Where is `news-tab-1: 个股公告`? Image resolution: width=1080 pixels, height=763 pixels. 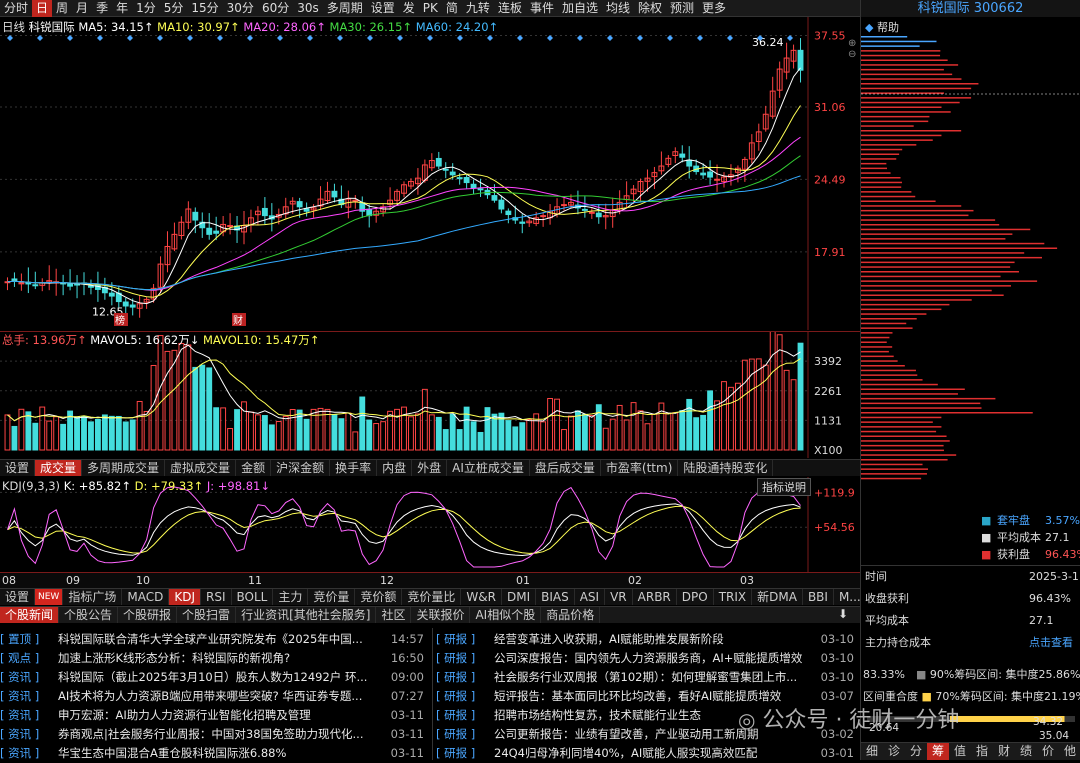 news-tab-1: 个股公告 is located at coordinates (89, 615).